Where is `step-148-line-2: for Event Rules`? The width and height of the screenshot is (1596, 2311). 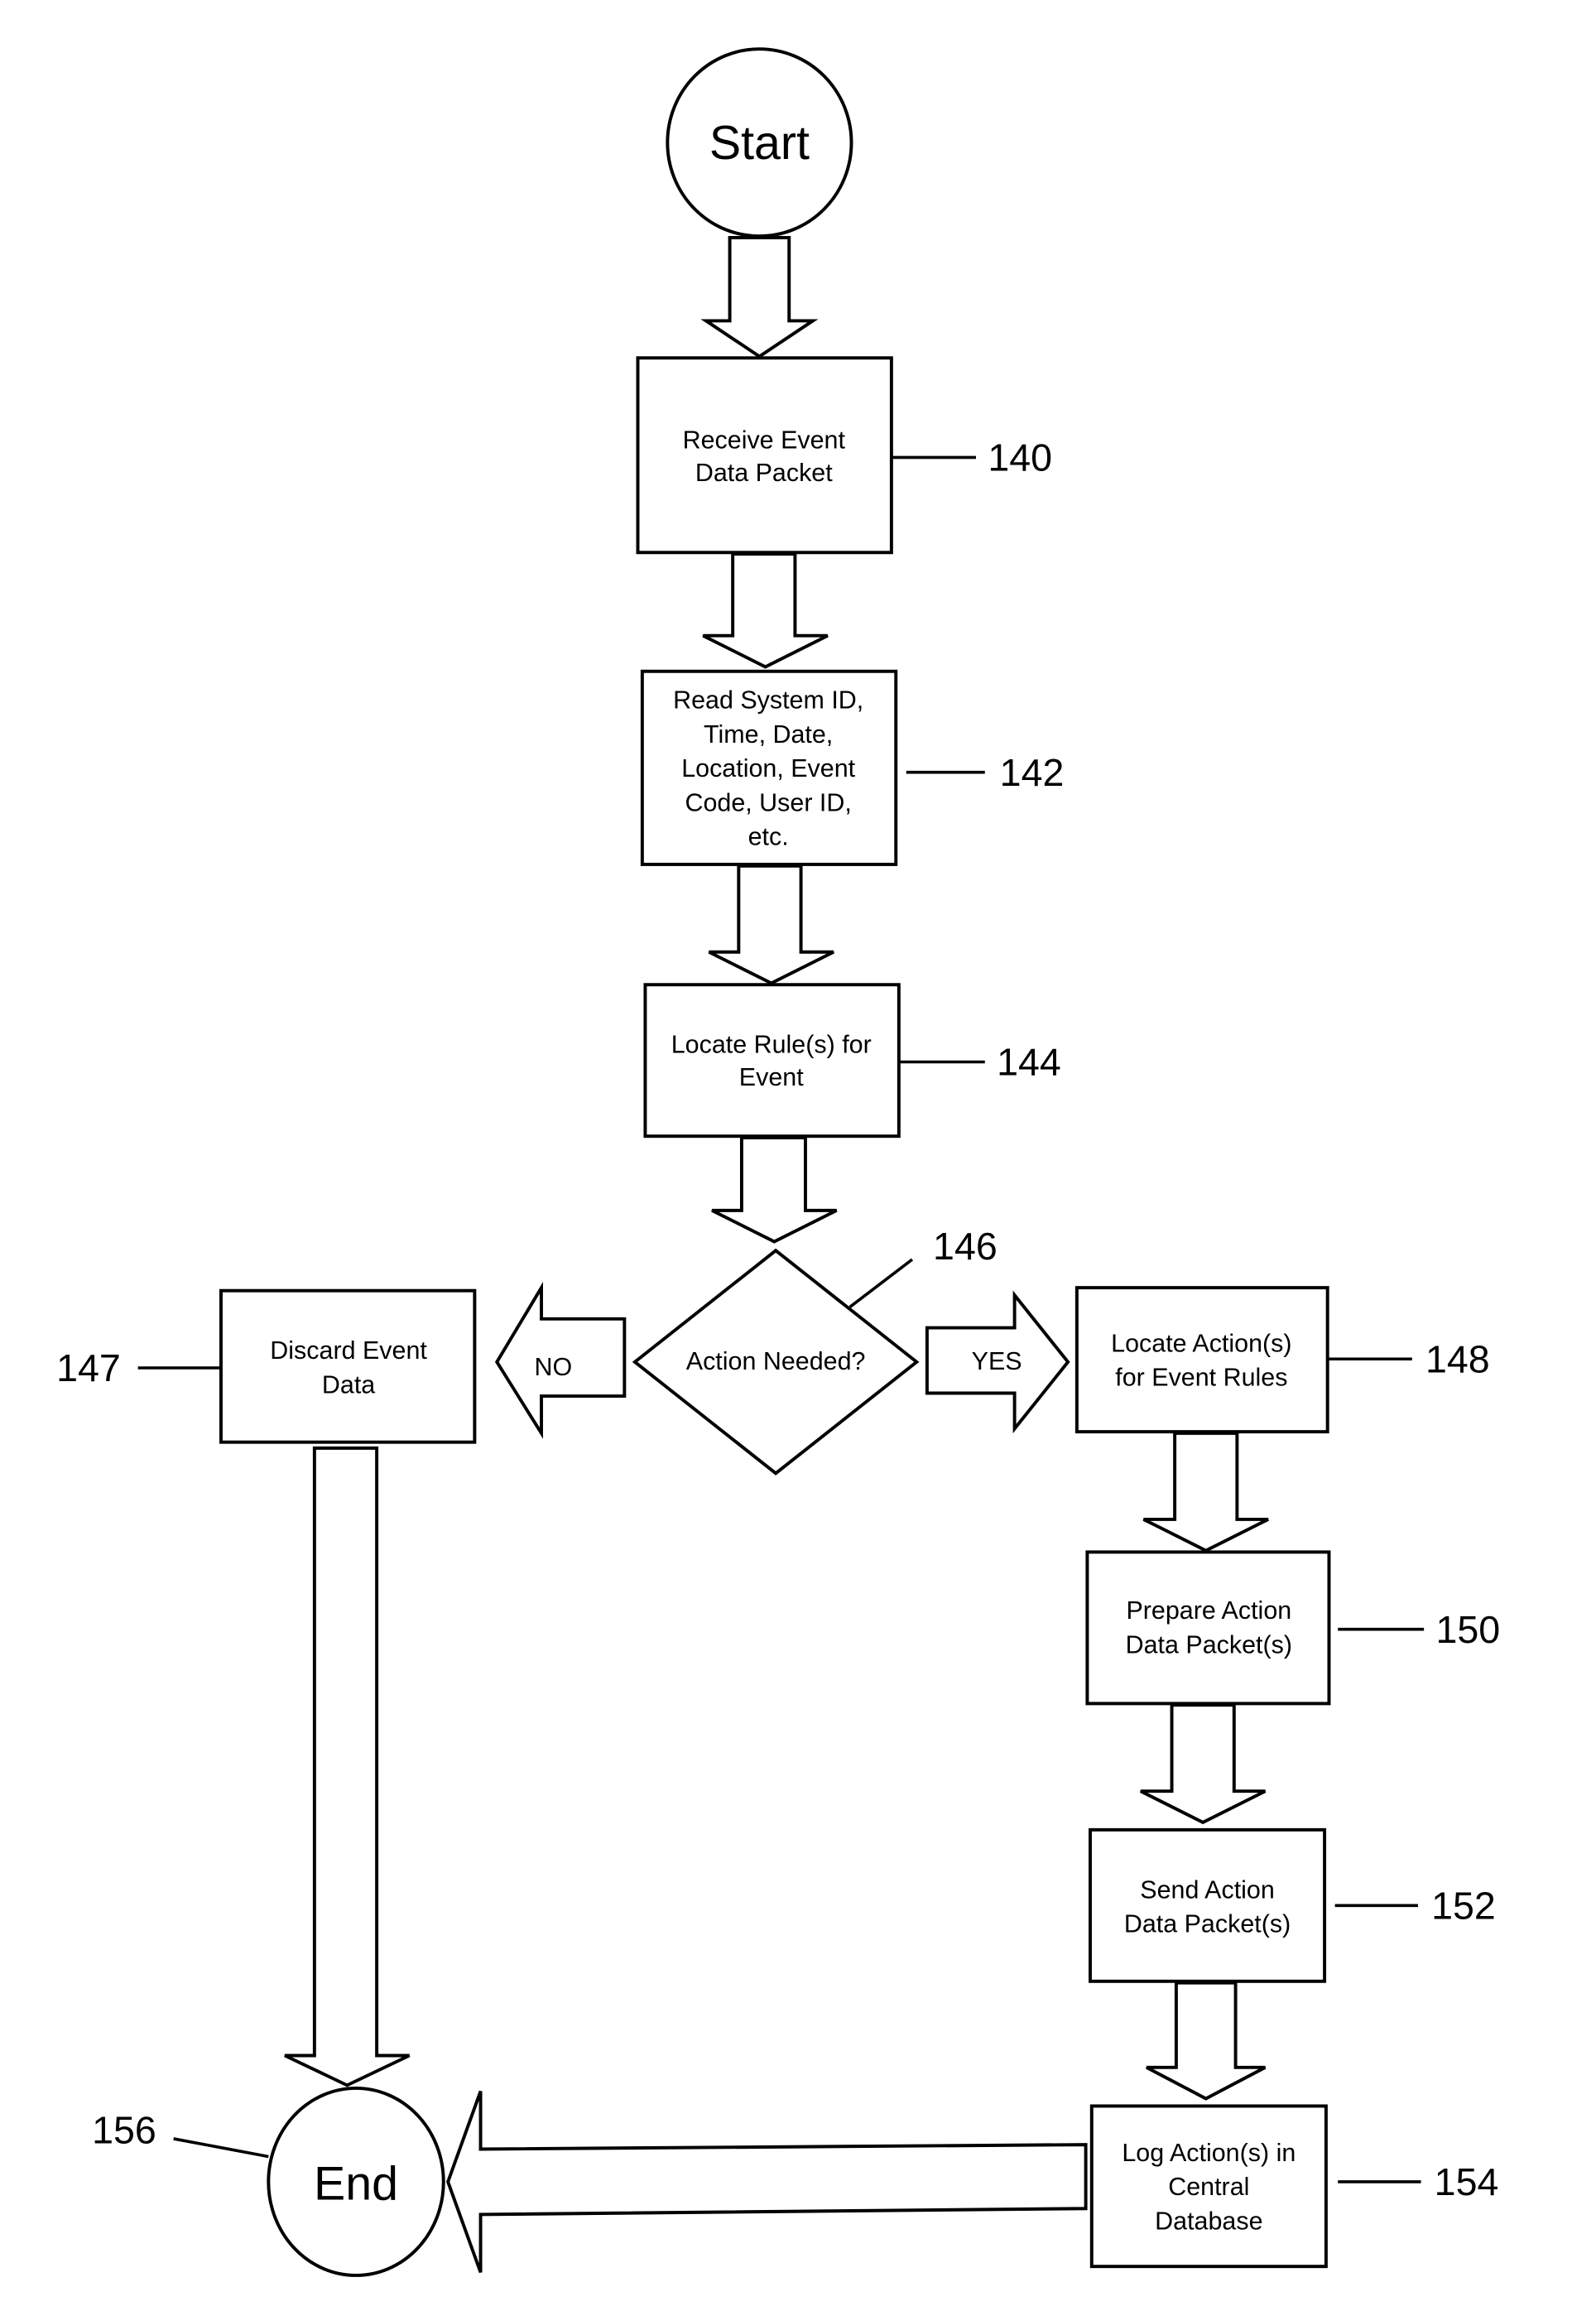
step-148-line-2: for Event Rules is located at coordinates (1201, 1378).